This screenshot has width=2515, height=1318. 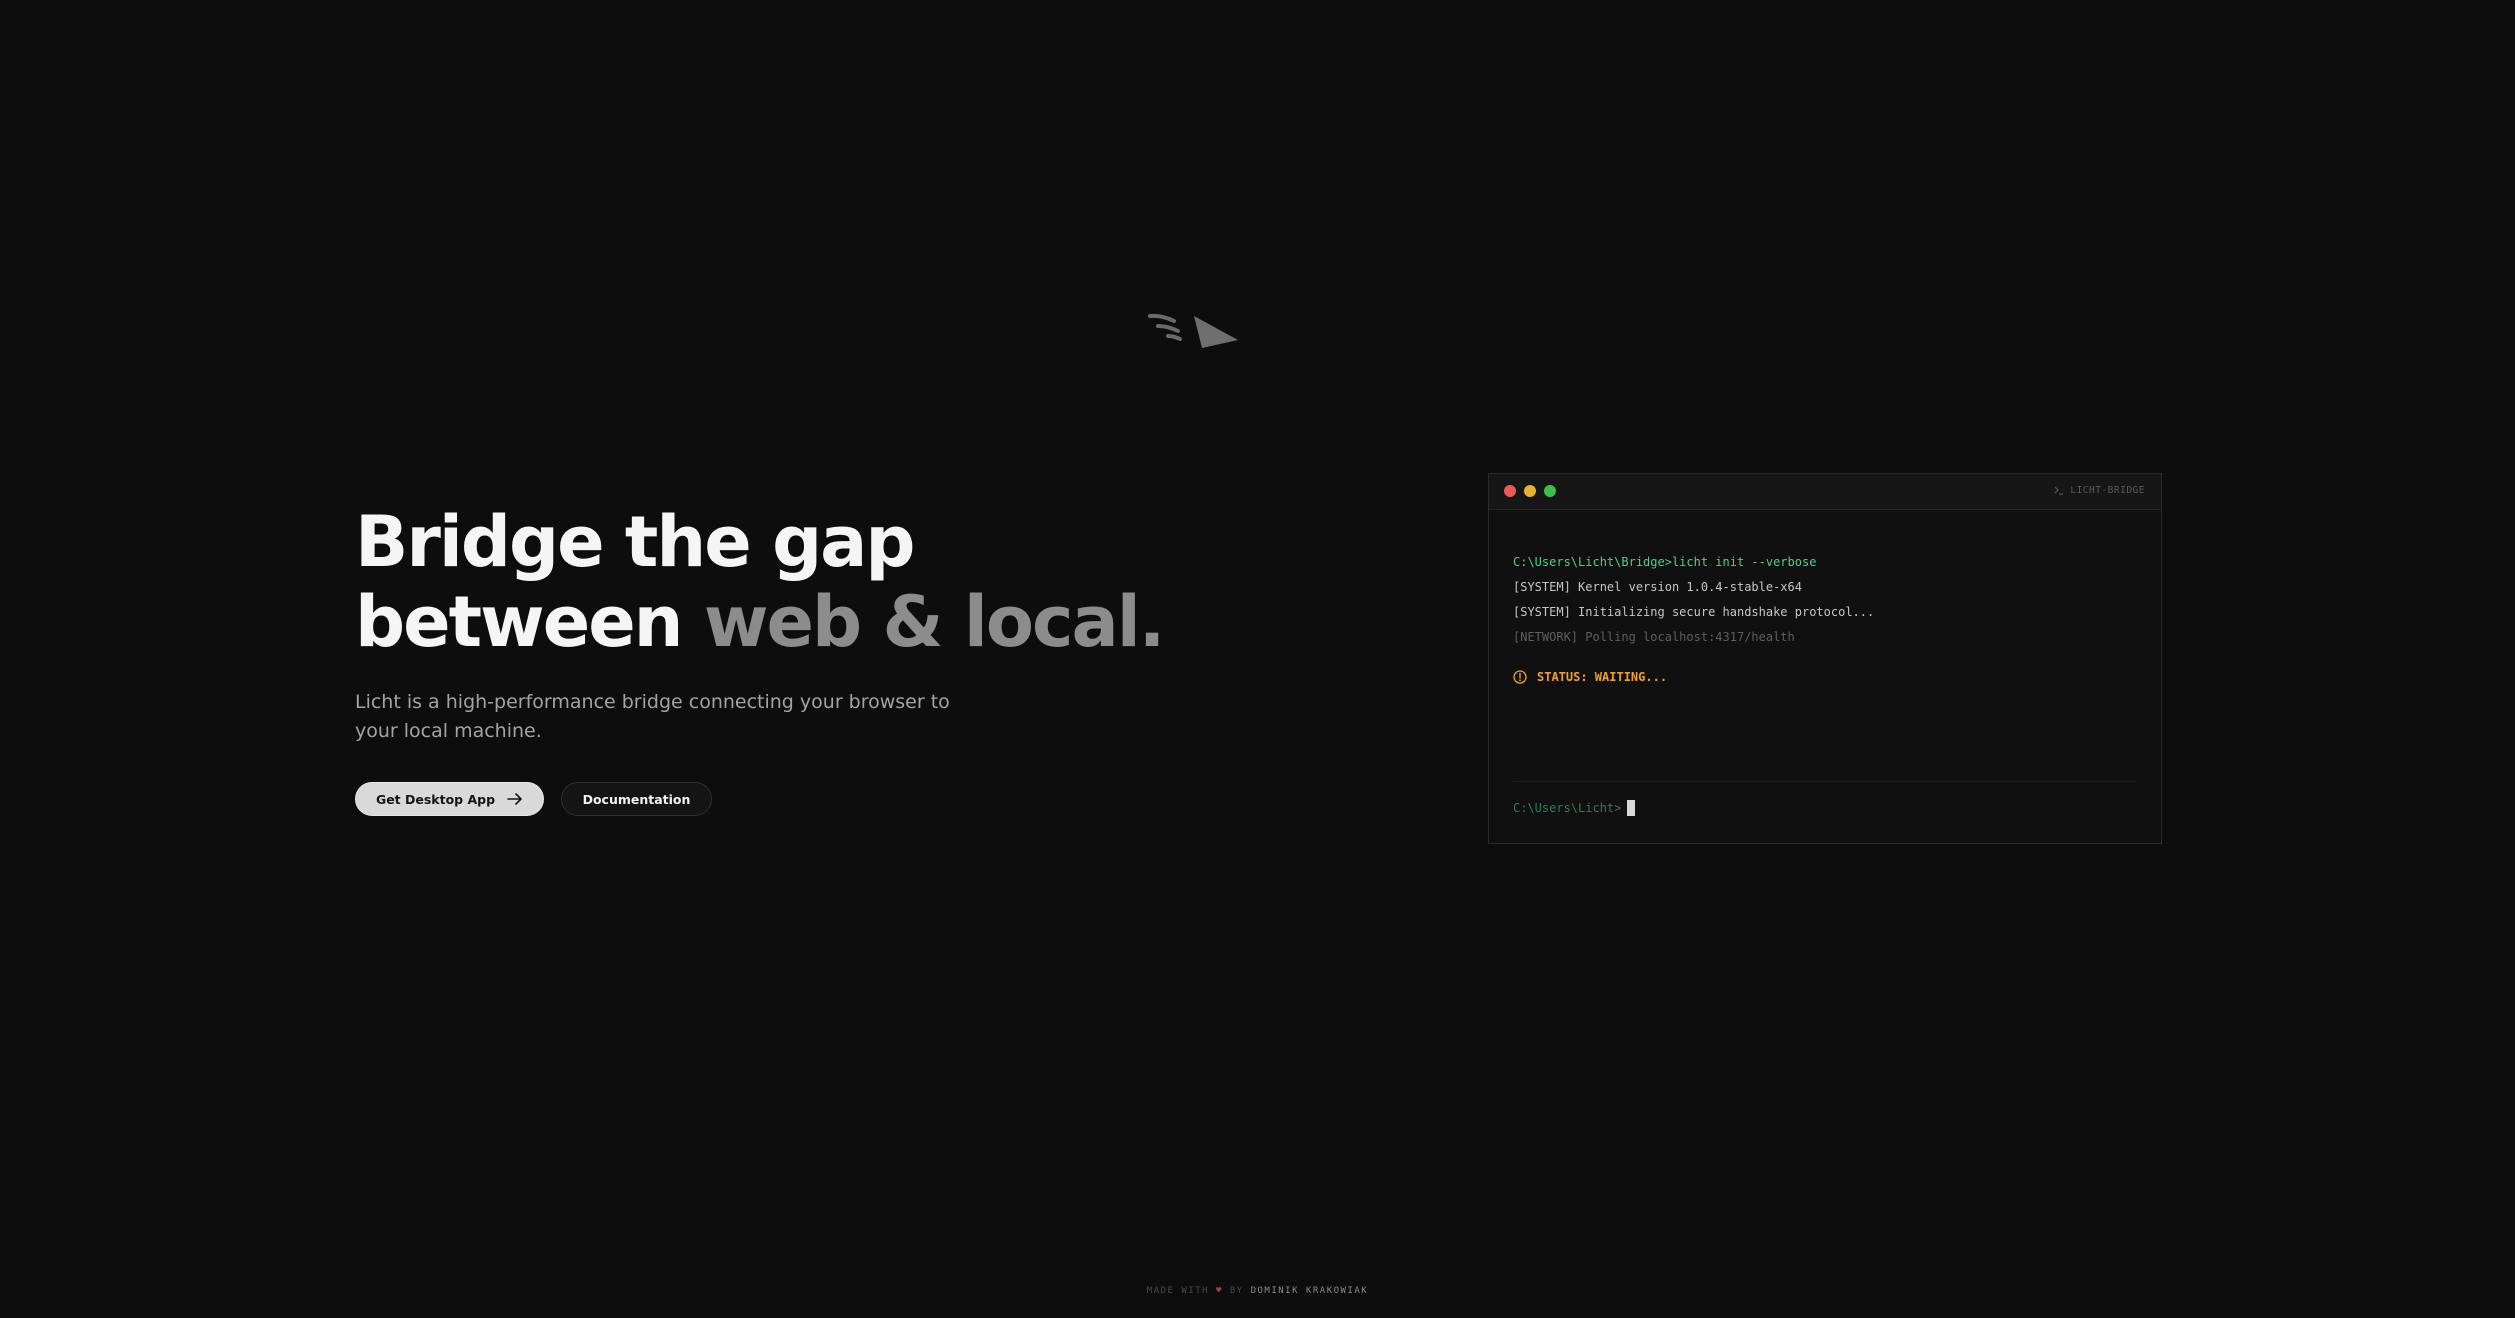 I want to click on documentation-label: Documentation, so click(x=636, y=799).